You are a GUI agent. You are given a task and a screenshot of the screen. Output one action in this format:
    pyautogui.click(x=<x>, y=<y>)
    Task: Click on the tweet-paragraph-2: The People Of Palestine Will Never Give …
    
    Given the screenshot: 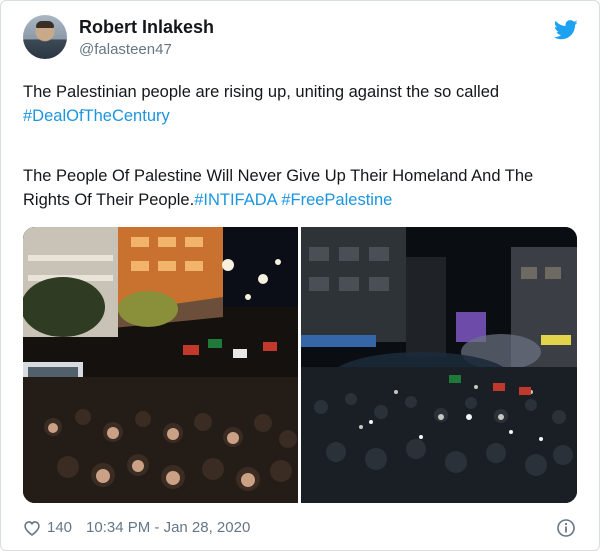 What is the action you would take?
    pyautogui.click(x=303, y=188)
    